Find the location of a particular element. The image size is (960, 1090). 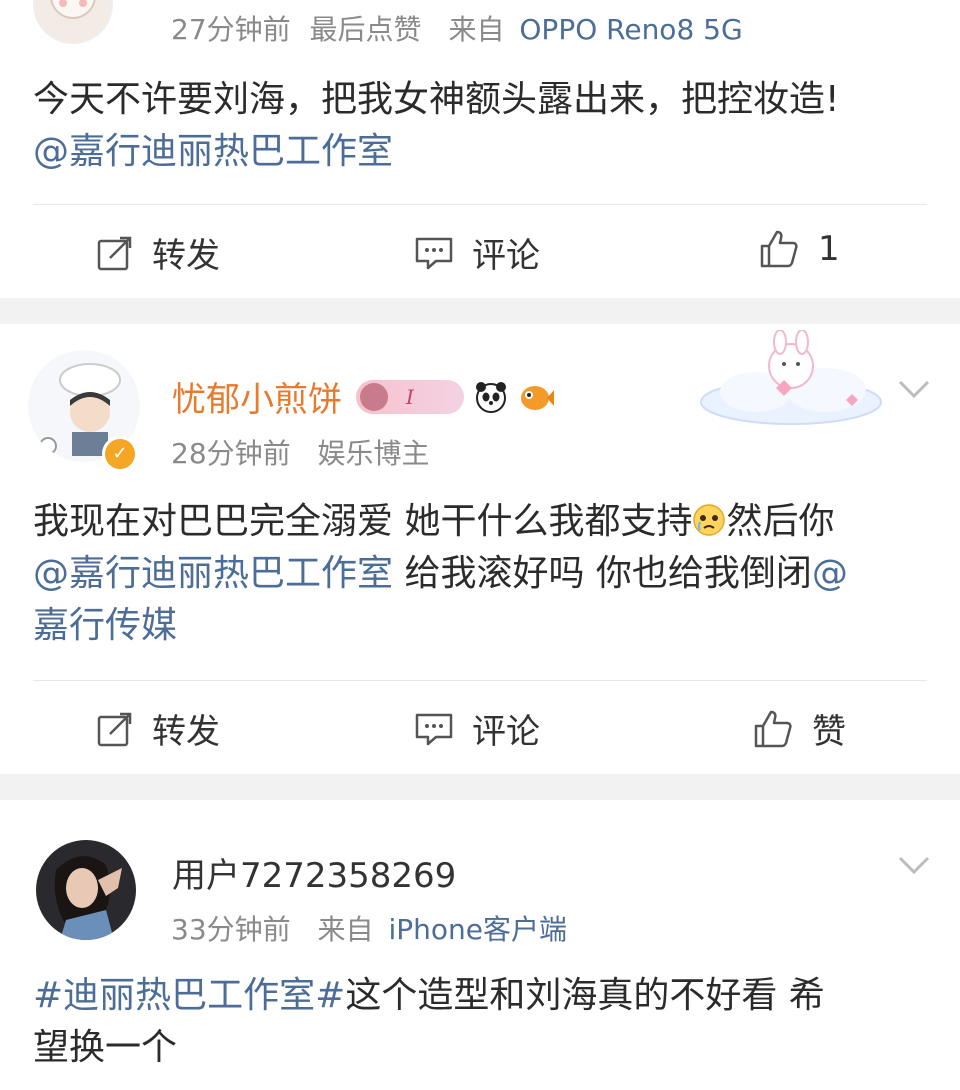

post2-text-1: 我现在对巴巴完全溺爱 她干什么我都支持 is located at coordinates (363, 521).